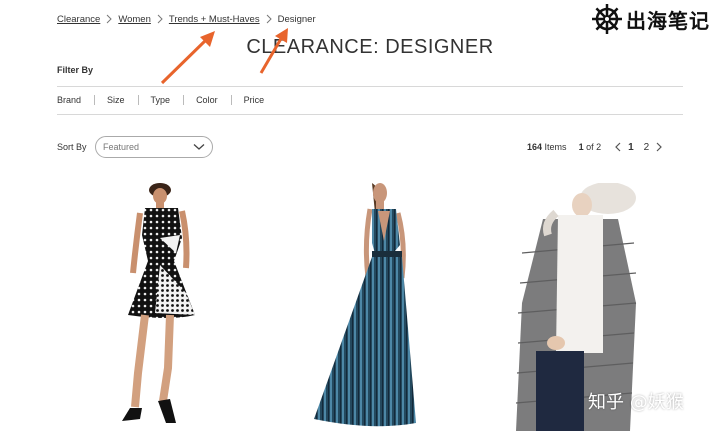  Describe the element at coordinates (199, 147) in the screenshot. I see `chevron-down-icon` at that location.